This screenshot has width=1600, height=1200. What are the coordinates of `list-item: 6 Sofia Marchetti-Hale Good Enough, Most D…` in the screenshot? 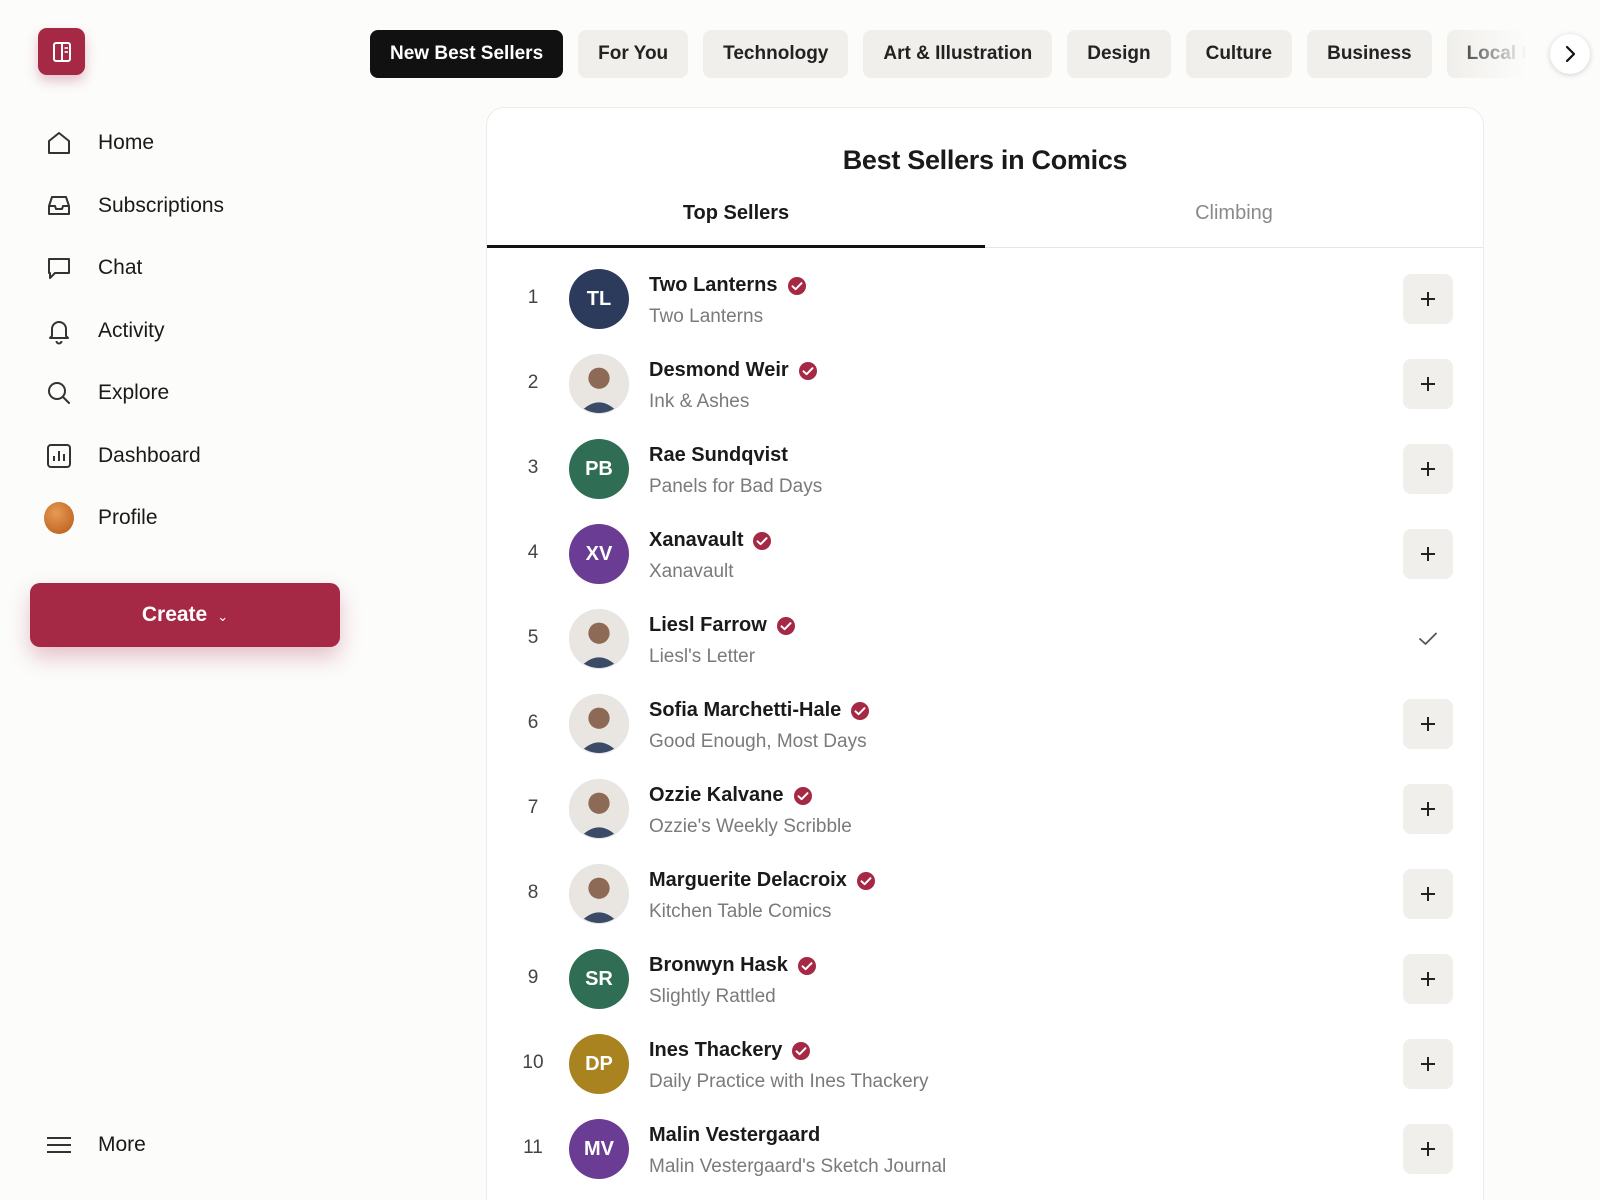 It's located at (985, 724).